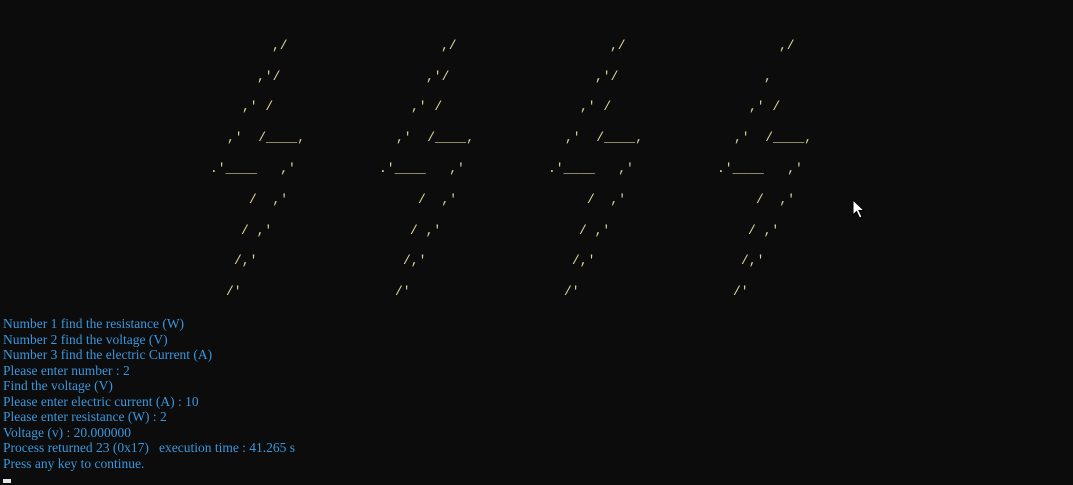  Describe the element at coordinates (94, 323) in the screenshot. I see `menu-option-resistance: Number 1 find the resistance (W)` at that location.